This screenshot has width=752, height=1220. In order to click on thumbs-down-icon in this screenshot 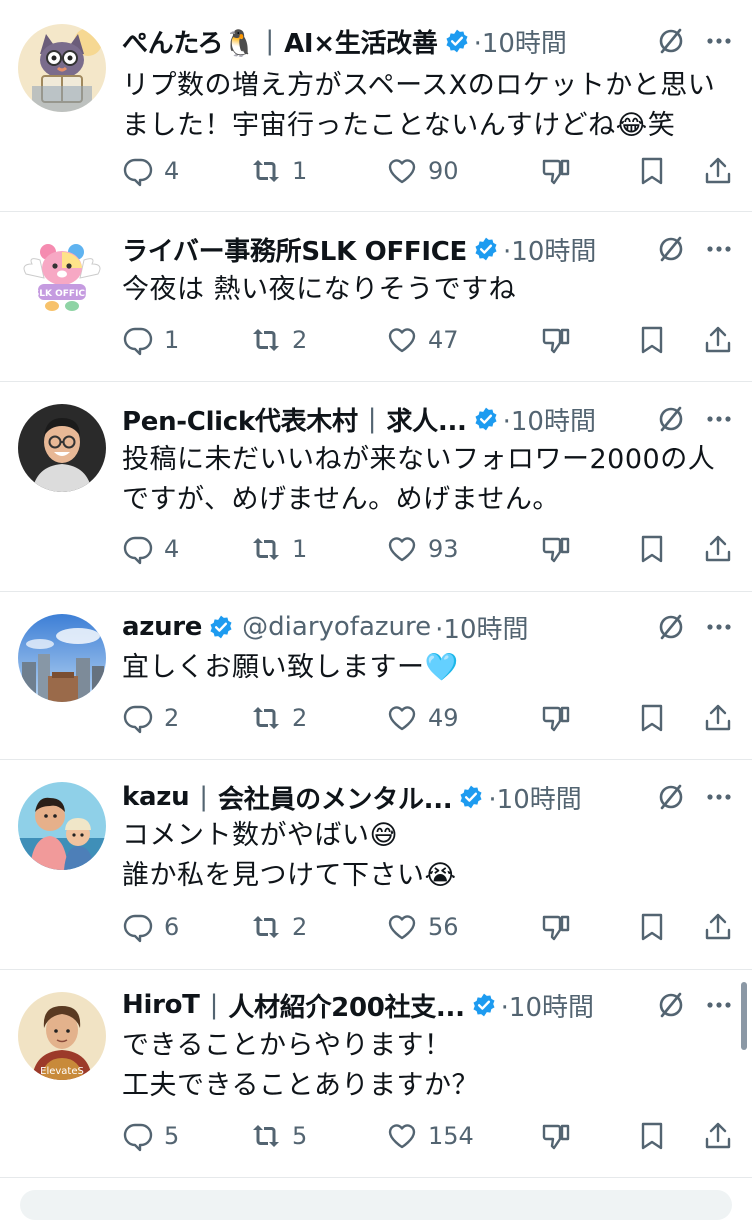, I will do `click(556, 928)`.